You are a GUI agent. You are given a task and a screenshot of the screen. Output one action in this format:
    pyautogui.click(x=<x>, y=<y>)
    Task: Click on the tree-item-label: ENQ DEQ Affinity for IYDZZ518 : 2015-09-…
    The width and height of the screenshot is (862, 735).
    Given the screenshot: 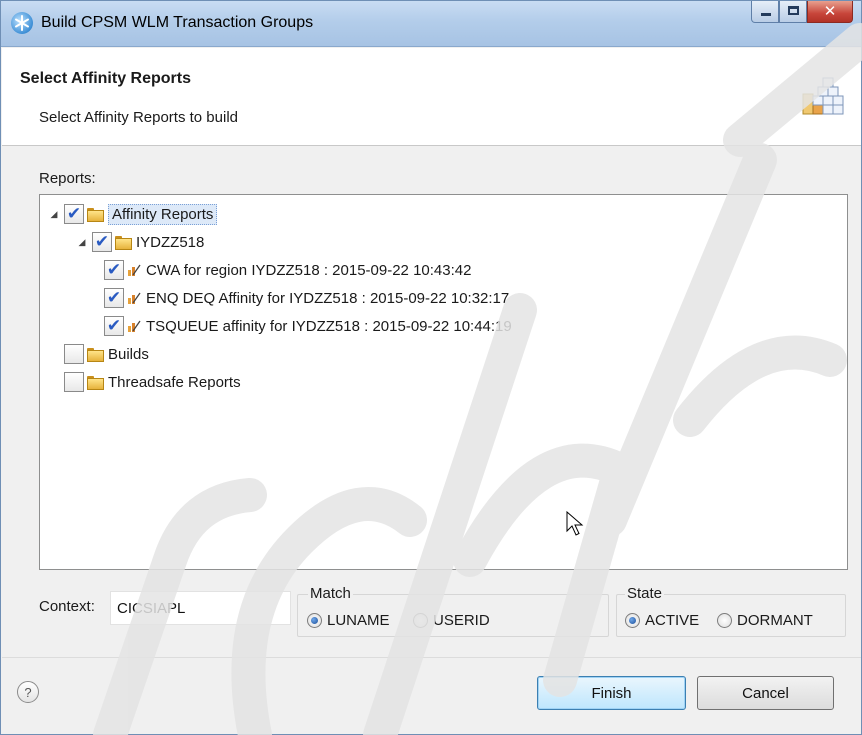 What is the action you would take?
    pyautogui.click(x=328, y=298)
    